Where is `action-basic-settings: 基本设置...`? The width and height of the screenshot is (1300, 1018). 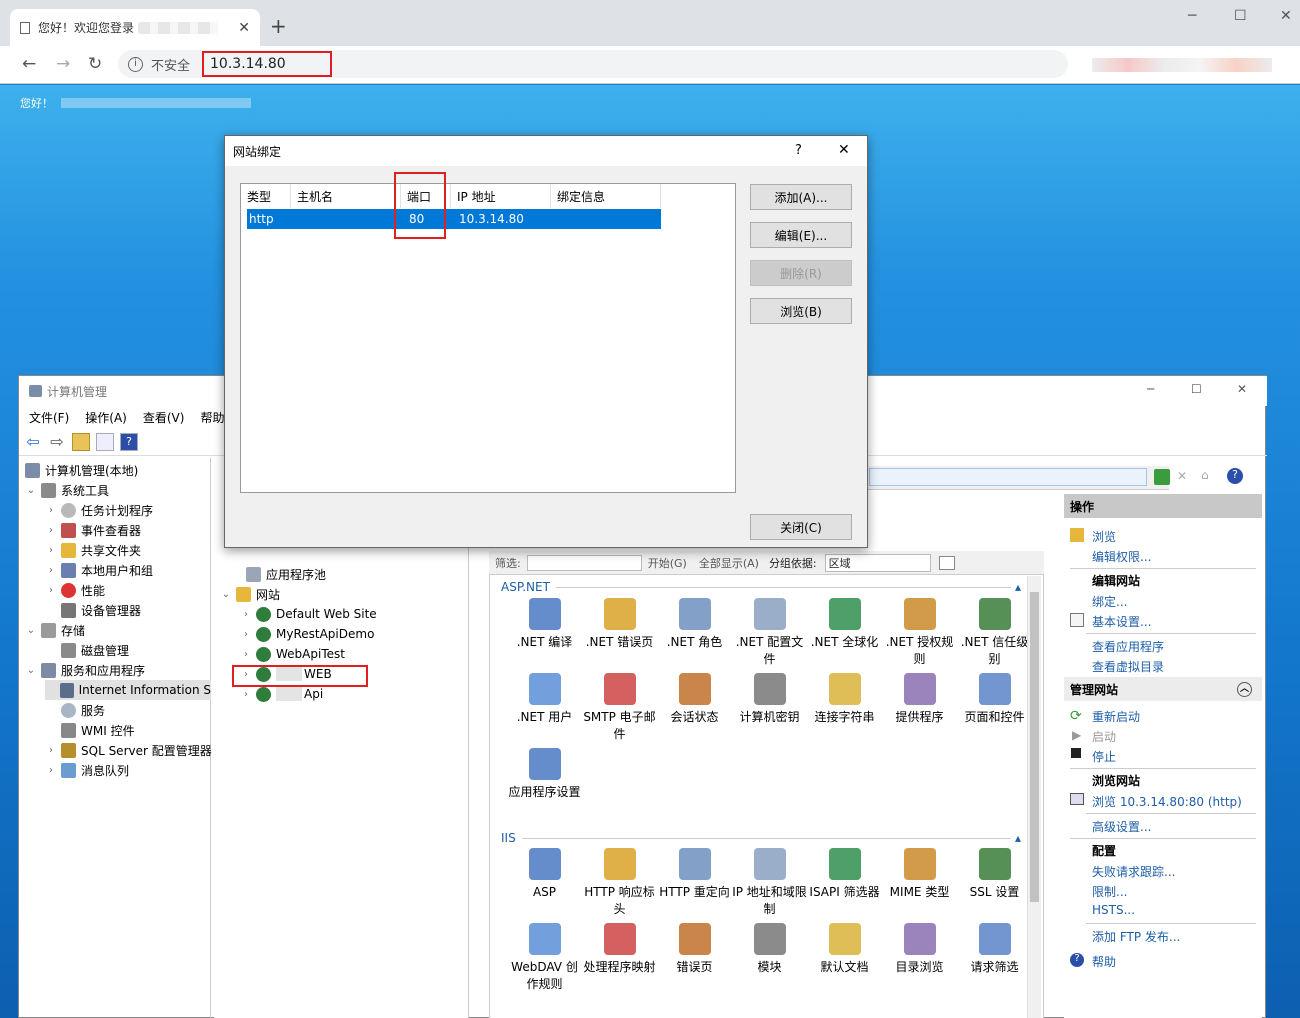 action-basic-settings: 基本设置... is located at coordinates (1121, 621).